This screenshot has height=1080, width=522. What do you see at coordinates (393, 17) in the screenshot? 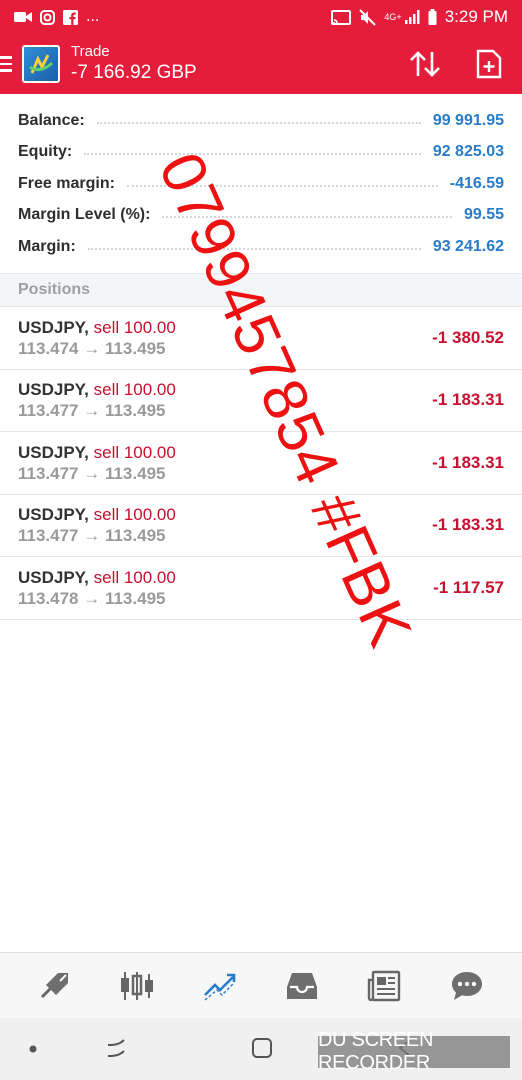
I see `network-label: 4G+` at bounding box center [393, 17].